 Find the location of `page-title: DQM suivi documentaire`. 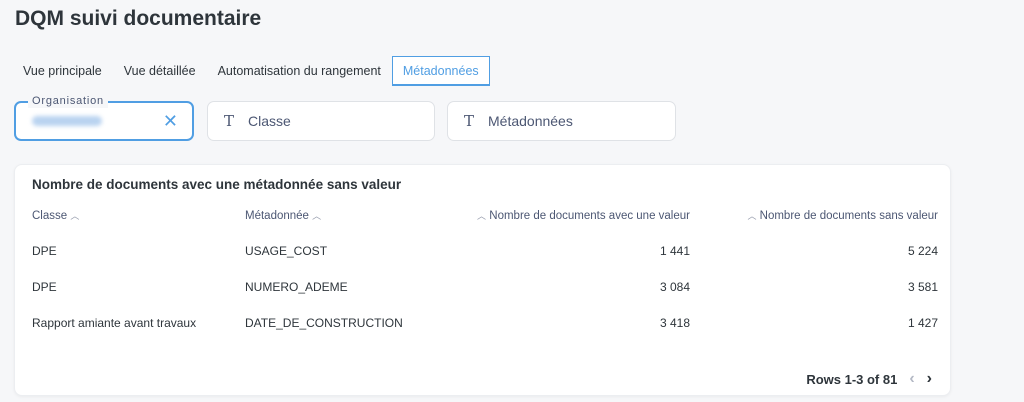

page-title: DQM suivi documentaire is located at coordinates (138, 18).